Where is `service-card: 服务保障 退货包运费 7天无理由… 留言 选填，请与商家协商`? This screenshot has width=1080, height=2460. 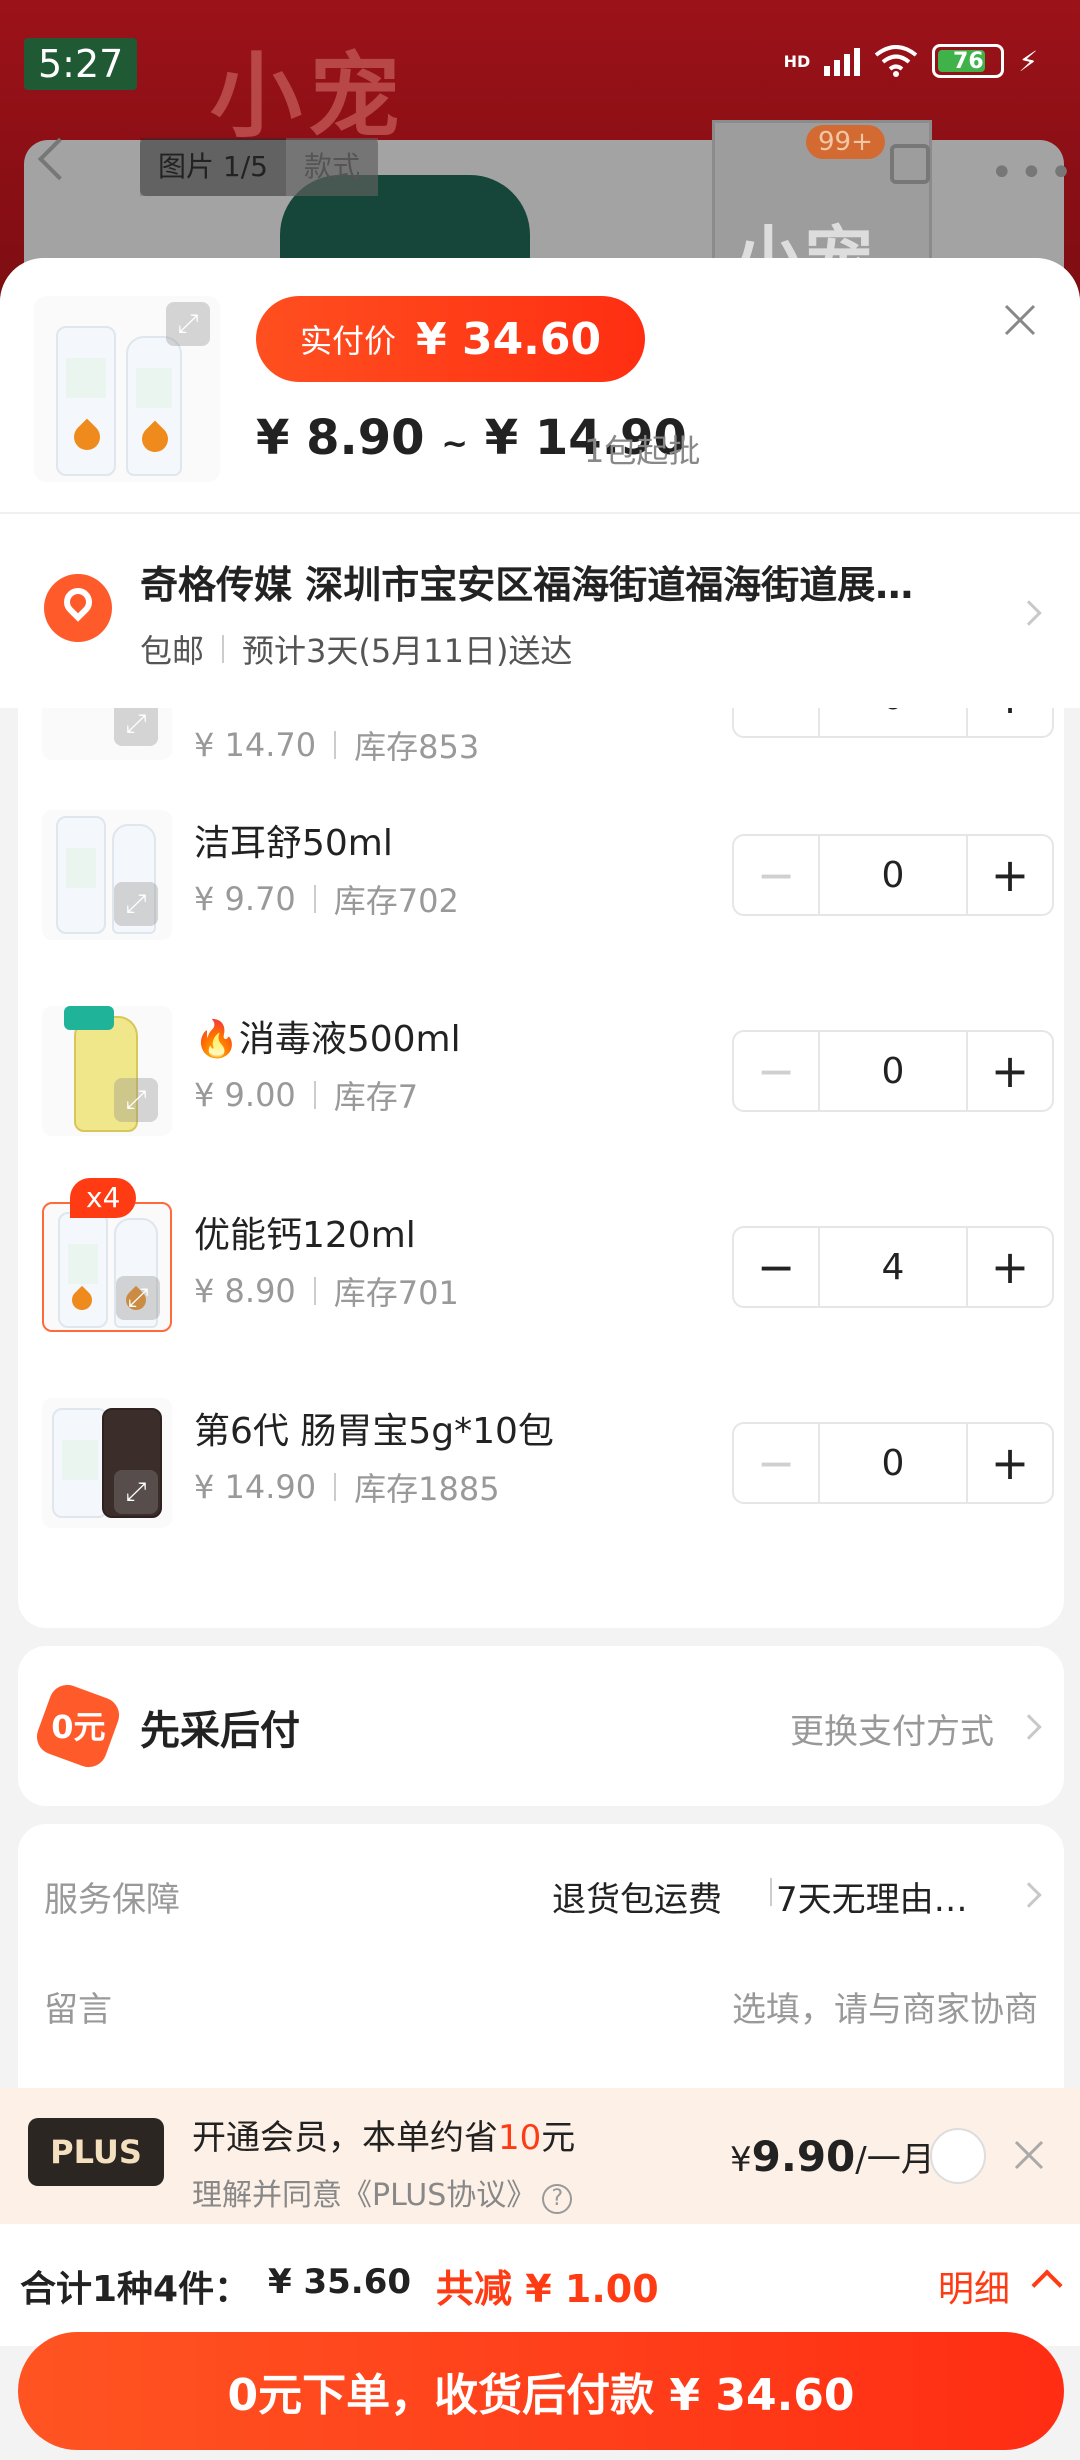 service-card: 服务保障 退货包运费 7天无理由… 留言 选填，请与商家协商 is located at coordinates (541, 1974).